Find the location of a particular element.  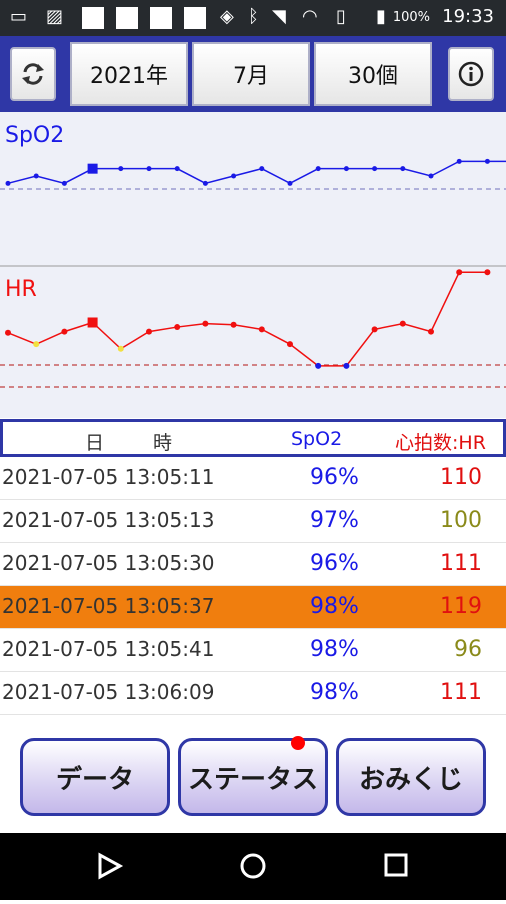

status-bar: ▭ ▨ ◈ ᛒ ◥ ◠ ▯ ▮ 100% 19:33 is located at coordinates (253, 18).